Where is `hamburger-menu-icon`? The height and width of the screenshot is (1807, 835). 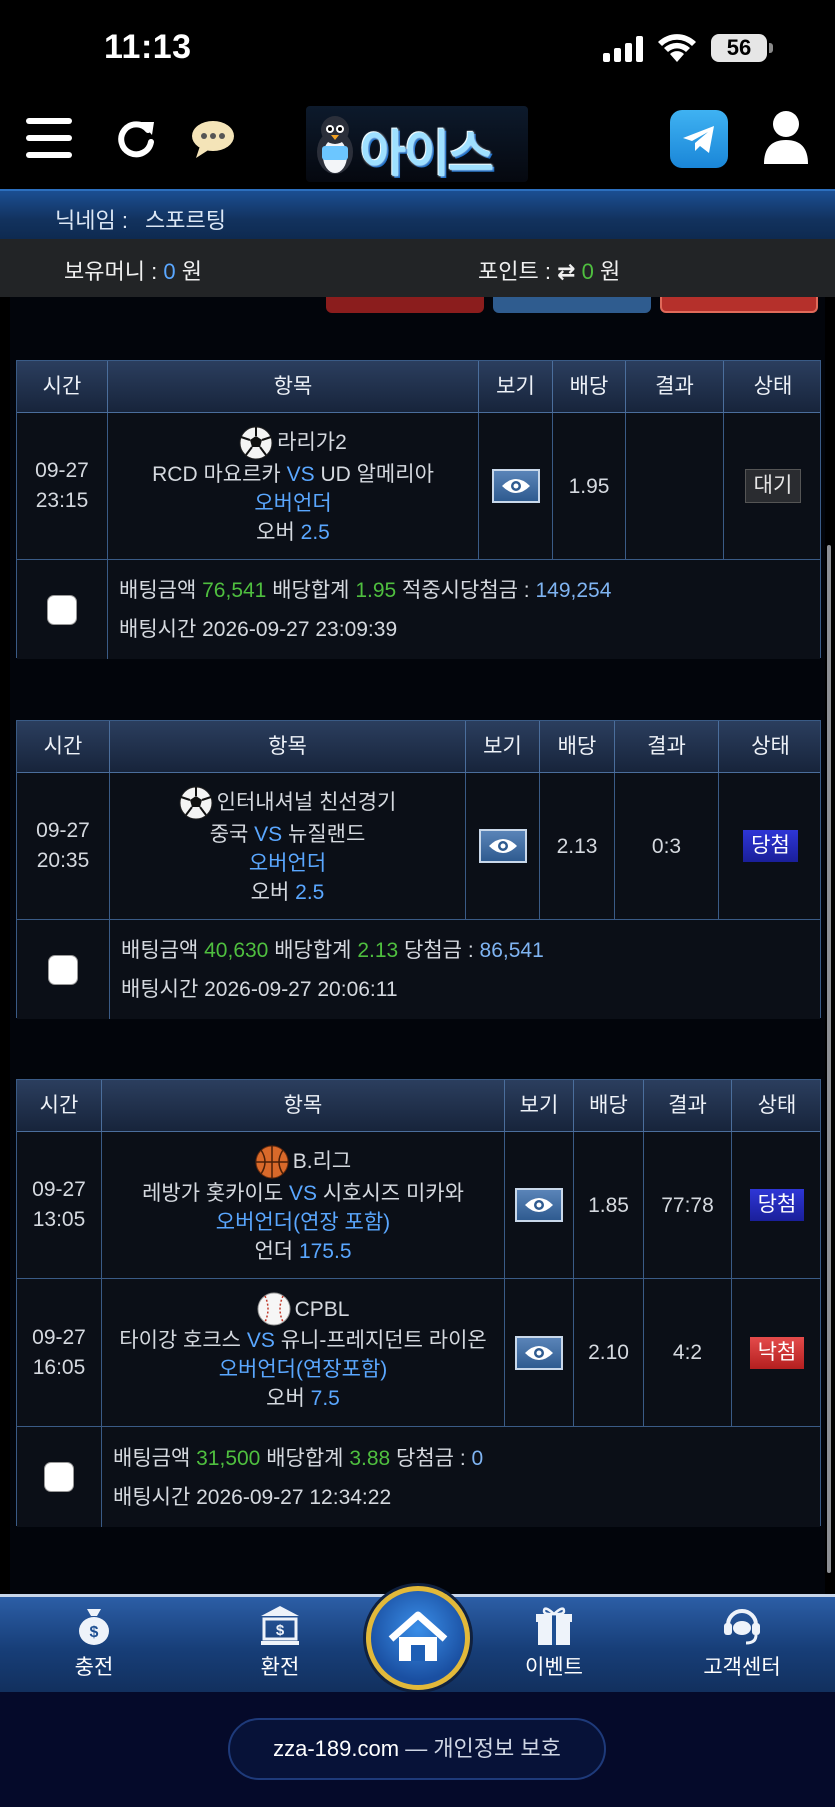 hamburger-menu-icon is located at coordinates (49, 138).